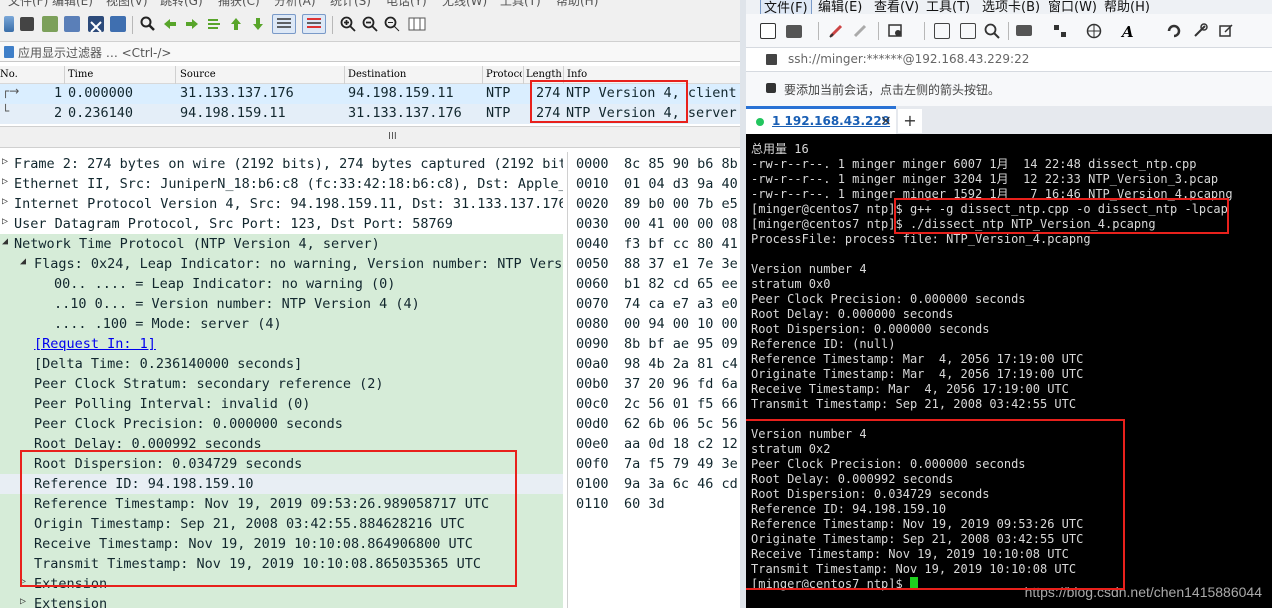 The width and height of the screenshot is (1272, 608). What do you see at coordinates (544, 74) in the screenshot?
I see `col-length: Length` at bounding box center [544, 74].